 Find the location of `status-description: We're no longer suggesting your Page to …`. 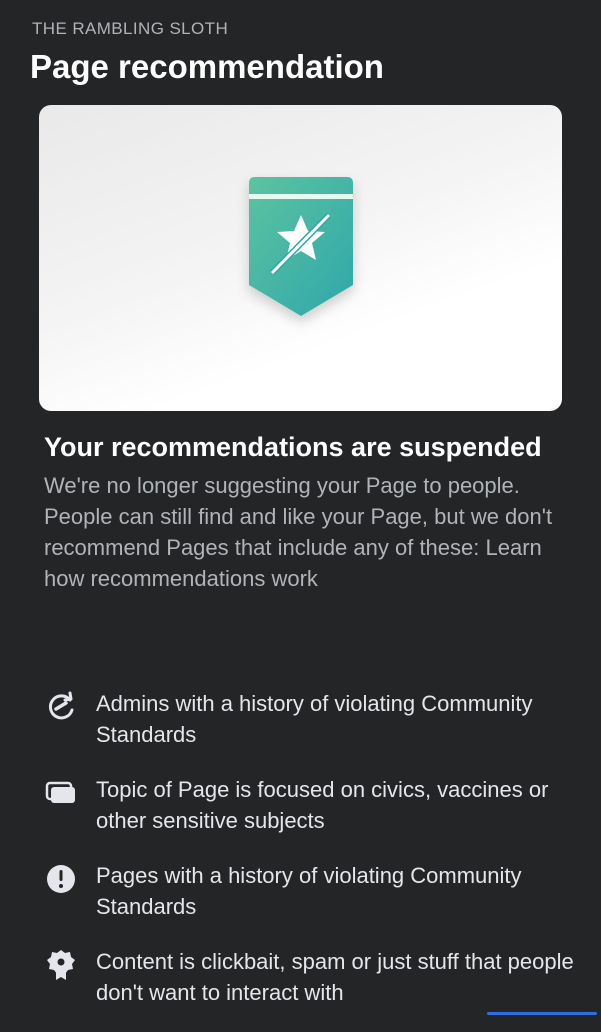

status-description: We're no longer suggesting your Page to … is located at coordinates (298, 532).